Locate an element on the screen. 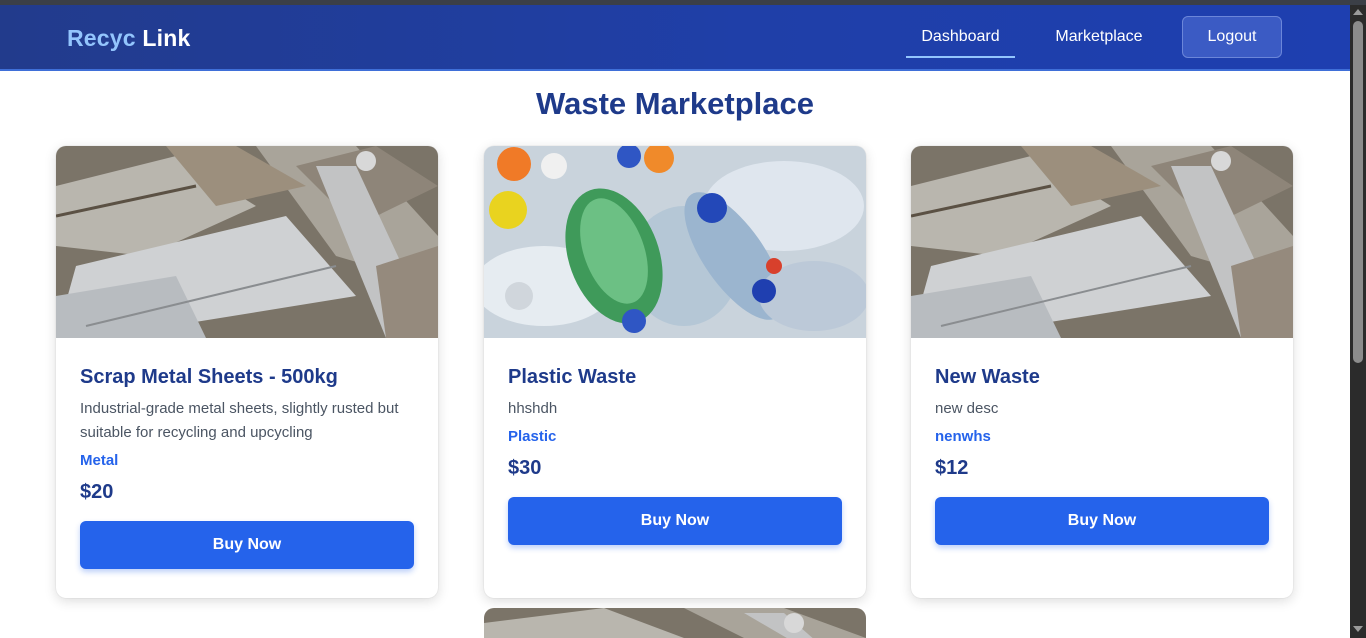 This screenshot has height=638, width=1366. vertical-scrollbar is located at coordinates (1358, 321).